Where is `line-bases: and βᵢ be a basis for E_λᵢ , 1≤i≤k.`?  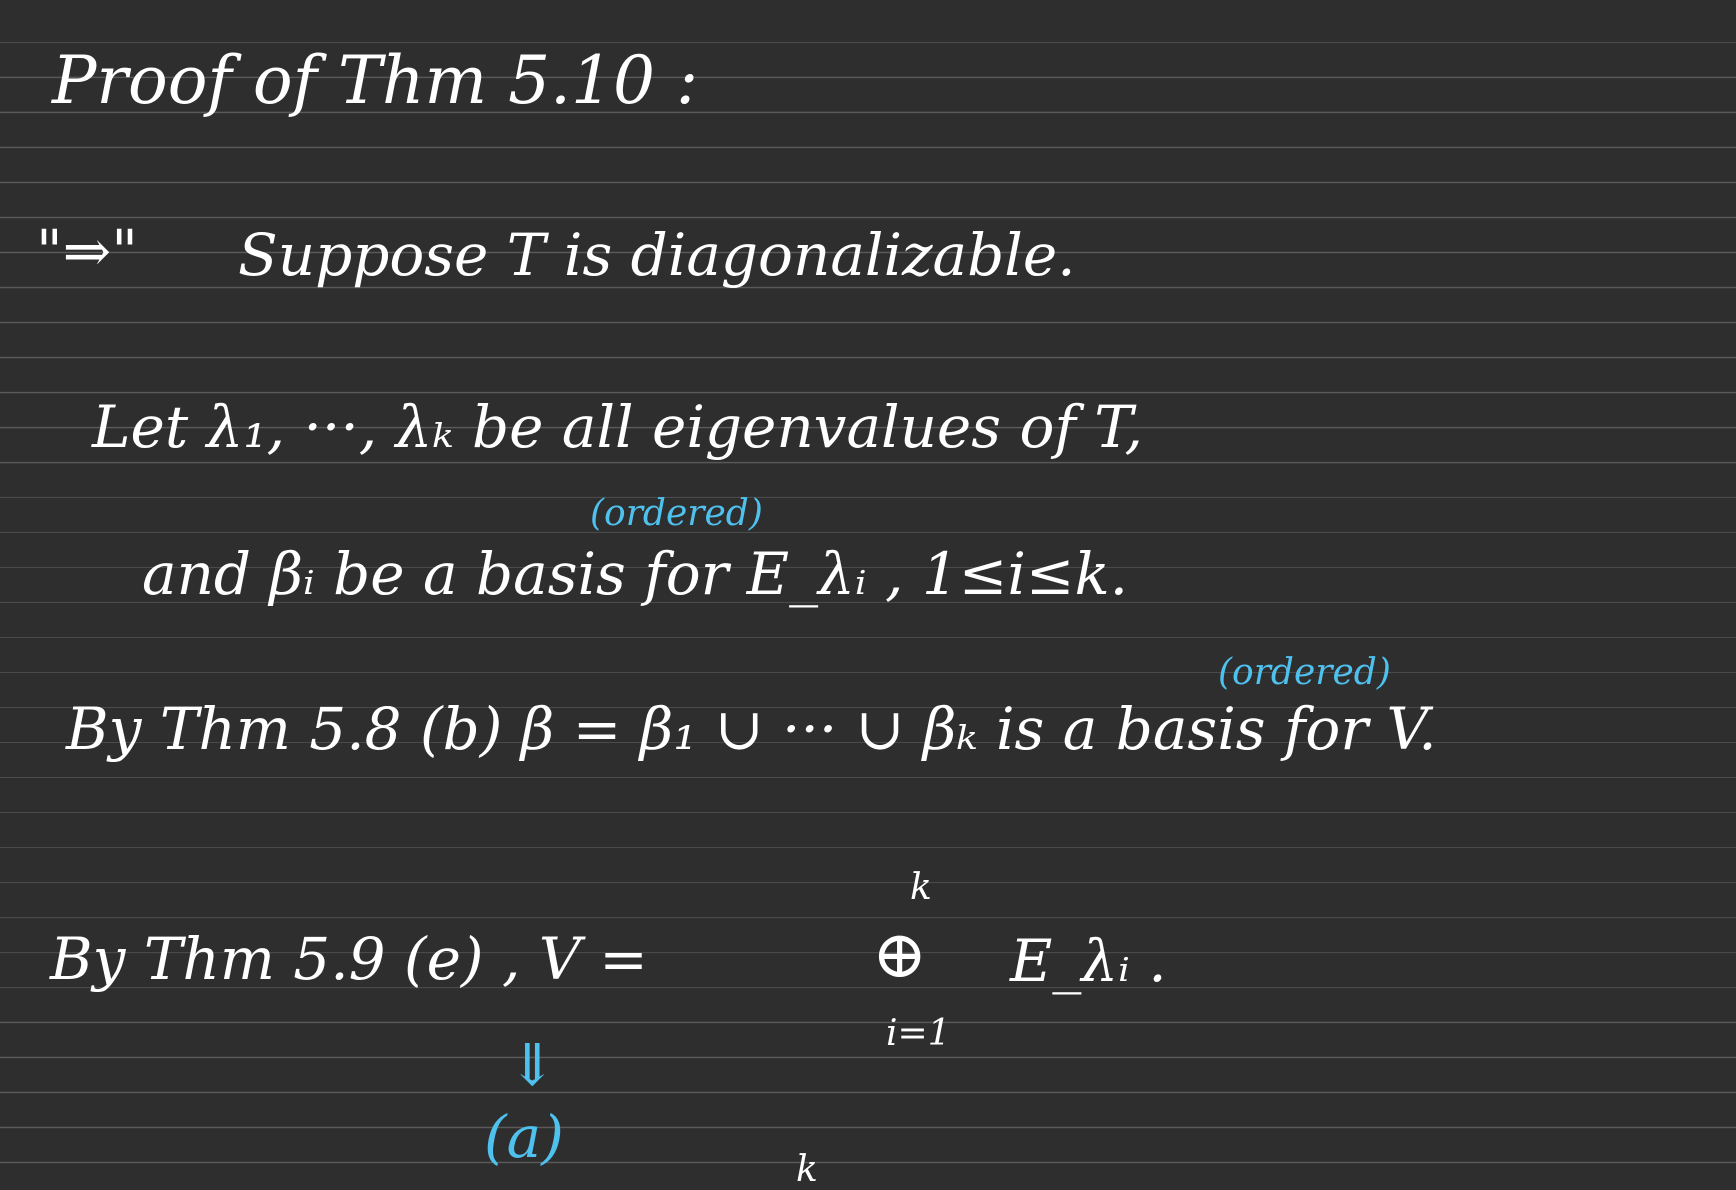
line-bases: and βᵢ be a basis for E_λᵢ , 1≤i≤k. is located at coordinates (635, 574).